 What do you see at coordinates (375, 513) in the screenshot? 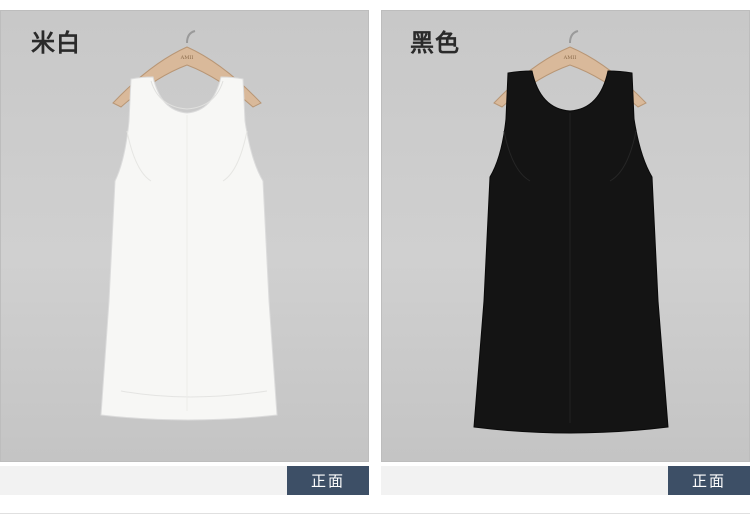
I see `divider` at bounding box center [375, 513].